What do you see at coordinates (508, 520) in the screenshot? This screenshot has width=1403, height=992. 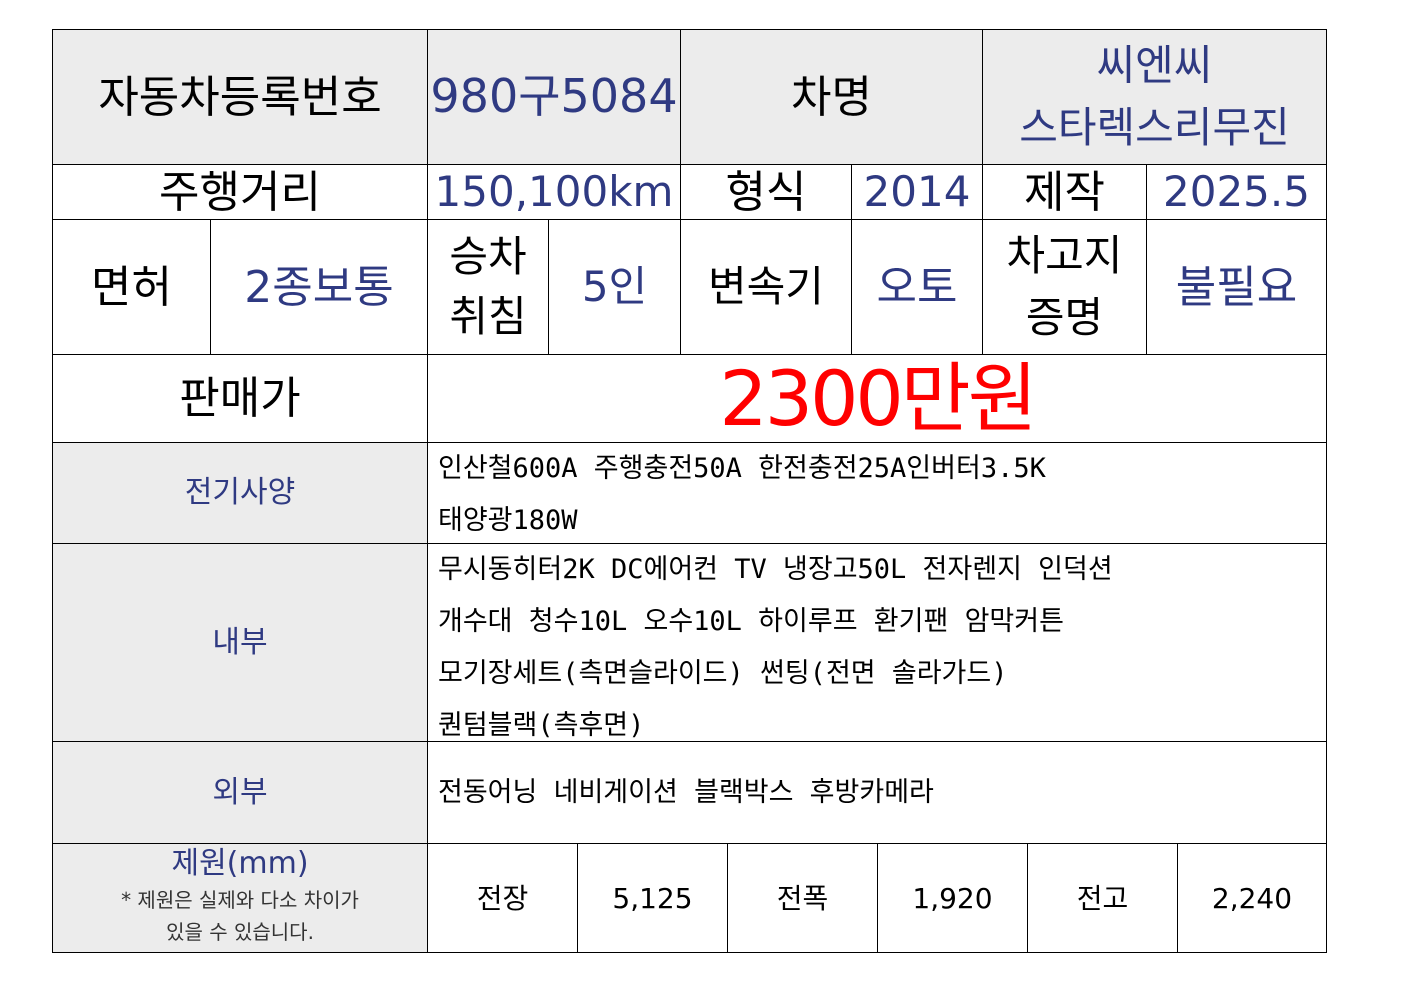 I see `electrical-line-2: 태양광180W` at bounding box center [508, 520].